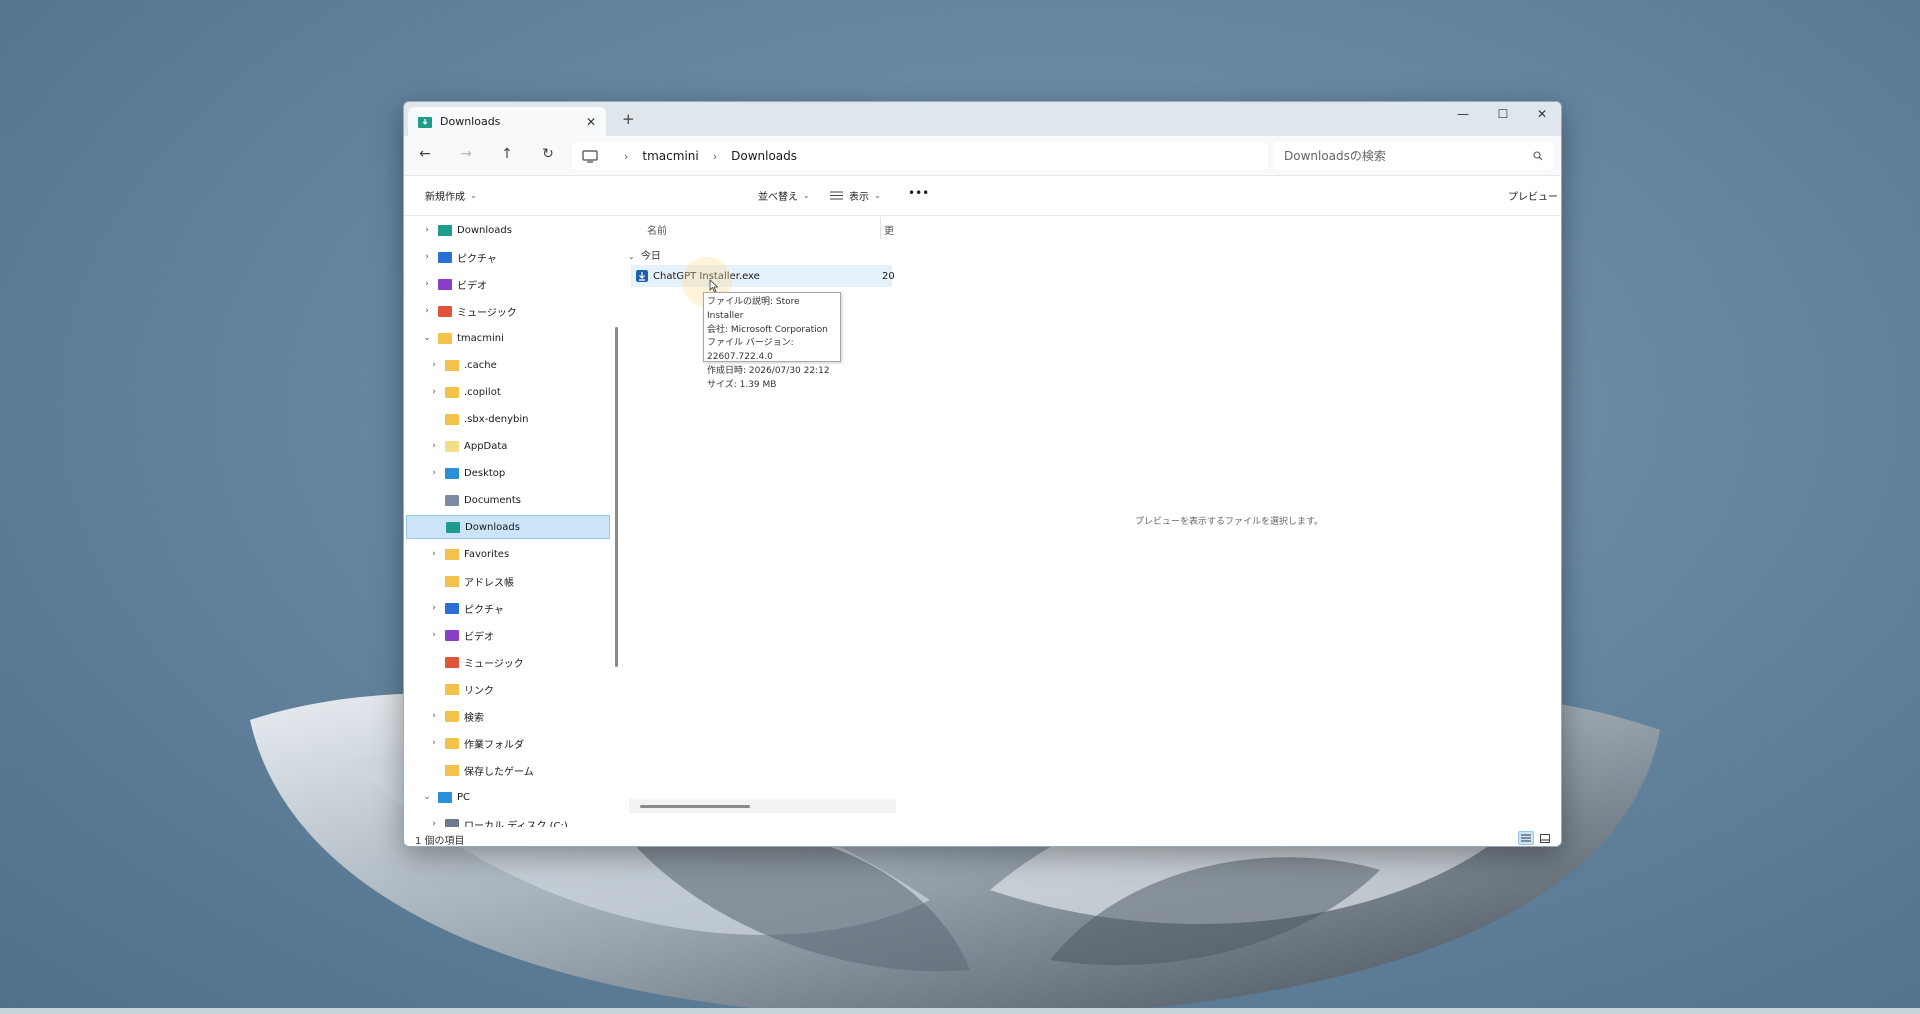 This screenshot has width=1920, height=1014. What do you see at coordinates (499, 772) in the screenshot?
I see `sidebar-item-label: 保存したゲーム` at bounding box center [499, 772].